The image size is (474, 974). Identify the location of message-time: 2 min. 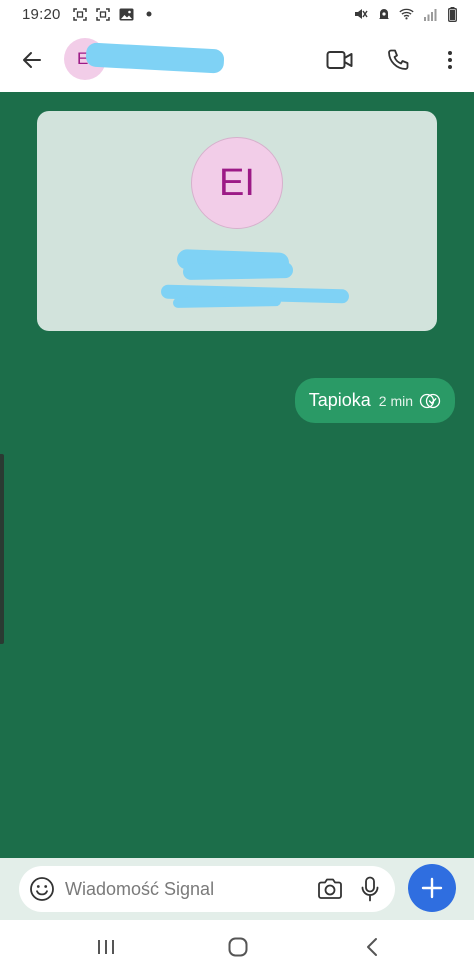
(395, 400).